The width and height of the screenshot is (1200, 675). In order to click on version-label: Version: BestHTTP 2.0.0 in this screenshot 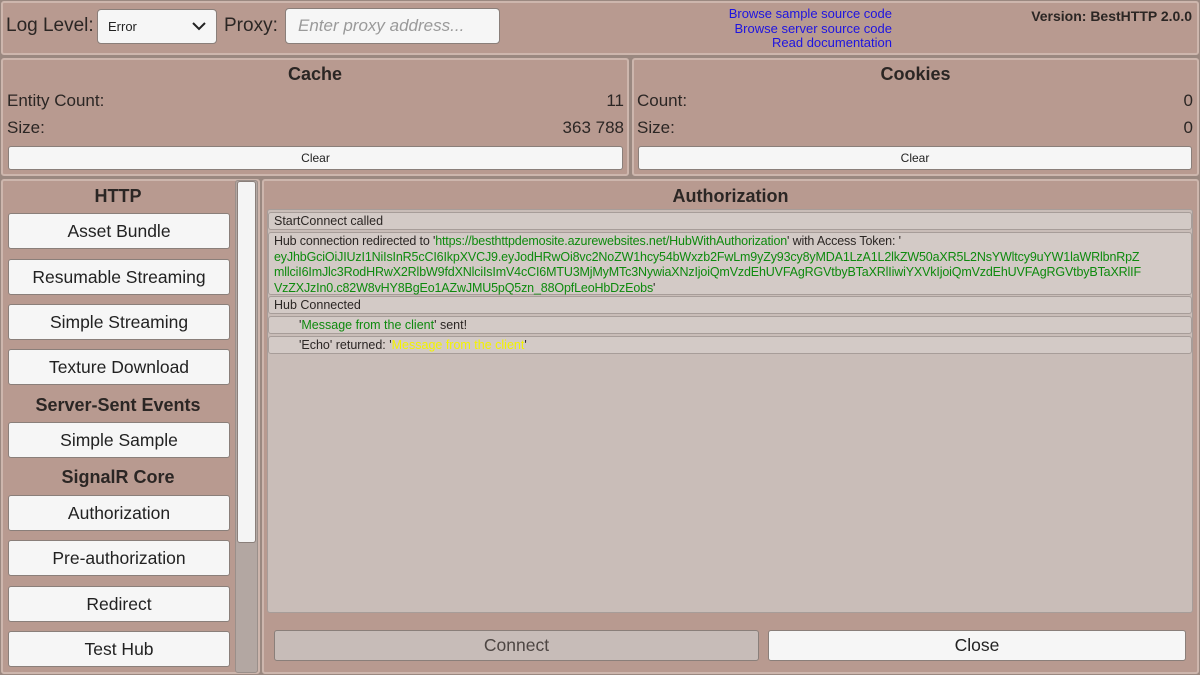, I will do `click(1111, 16)`.